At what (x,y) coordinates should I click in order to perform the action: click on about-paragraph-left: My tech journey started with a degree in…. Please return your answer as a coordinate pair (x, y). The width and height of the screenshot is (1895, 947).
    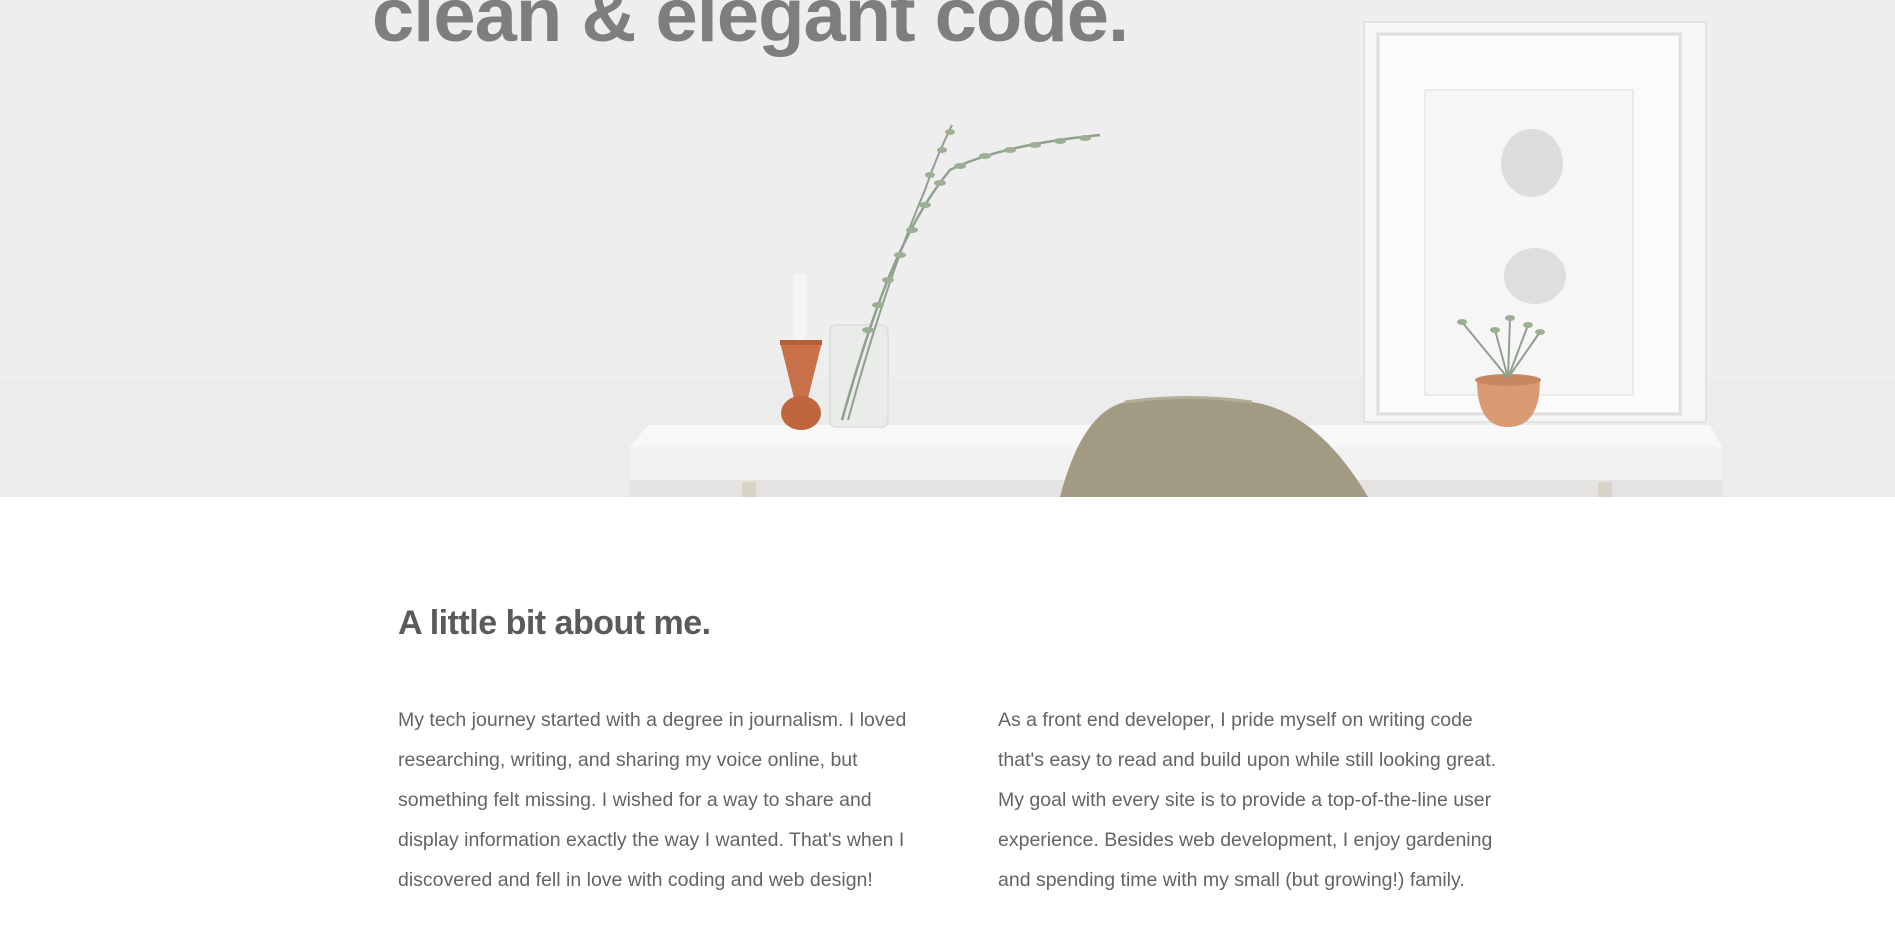
    Looking at the image, I should click on (652, 800).